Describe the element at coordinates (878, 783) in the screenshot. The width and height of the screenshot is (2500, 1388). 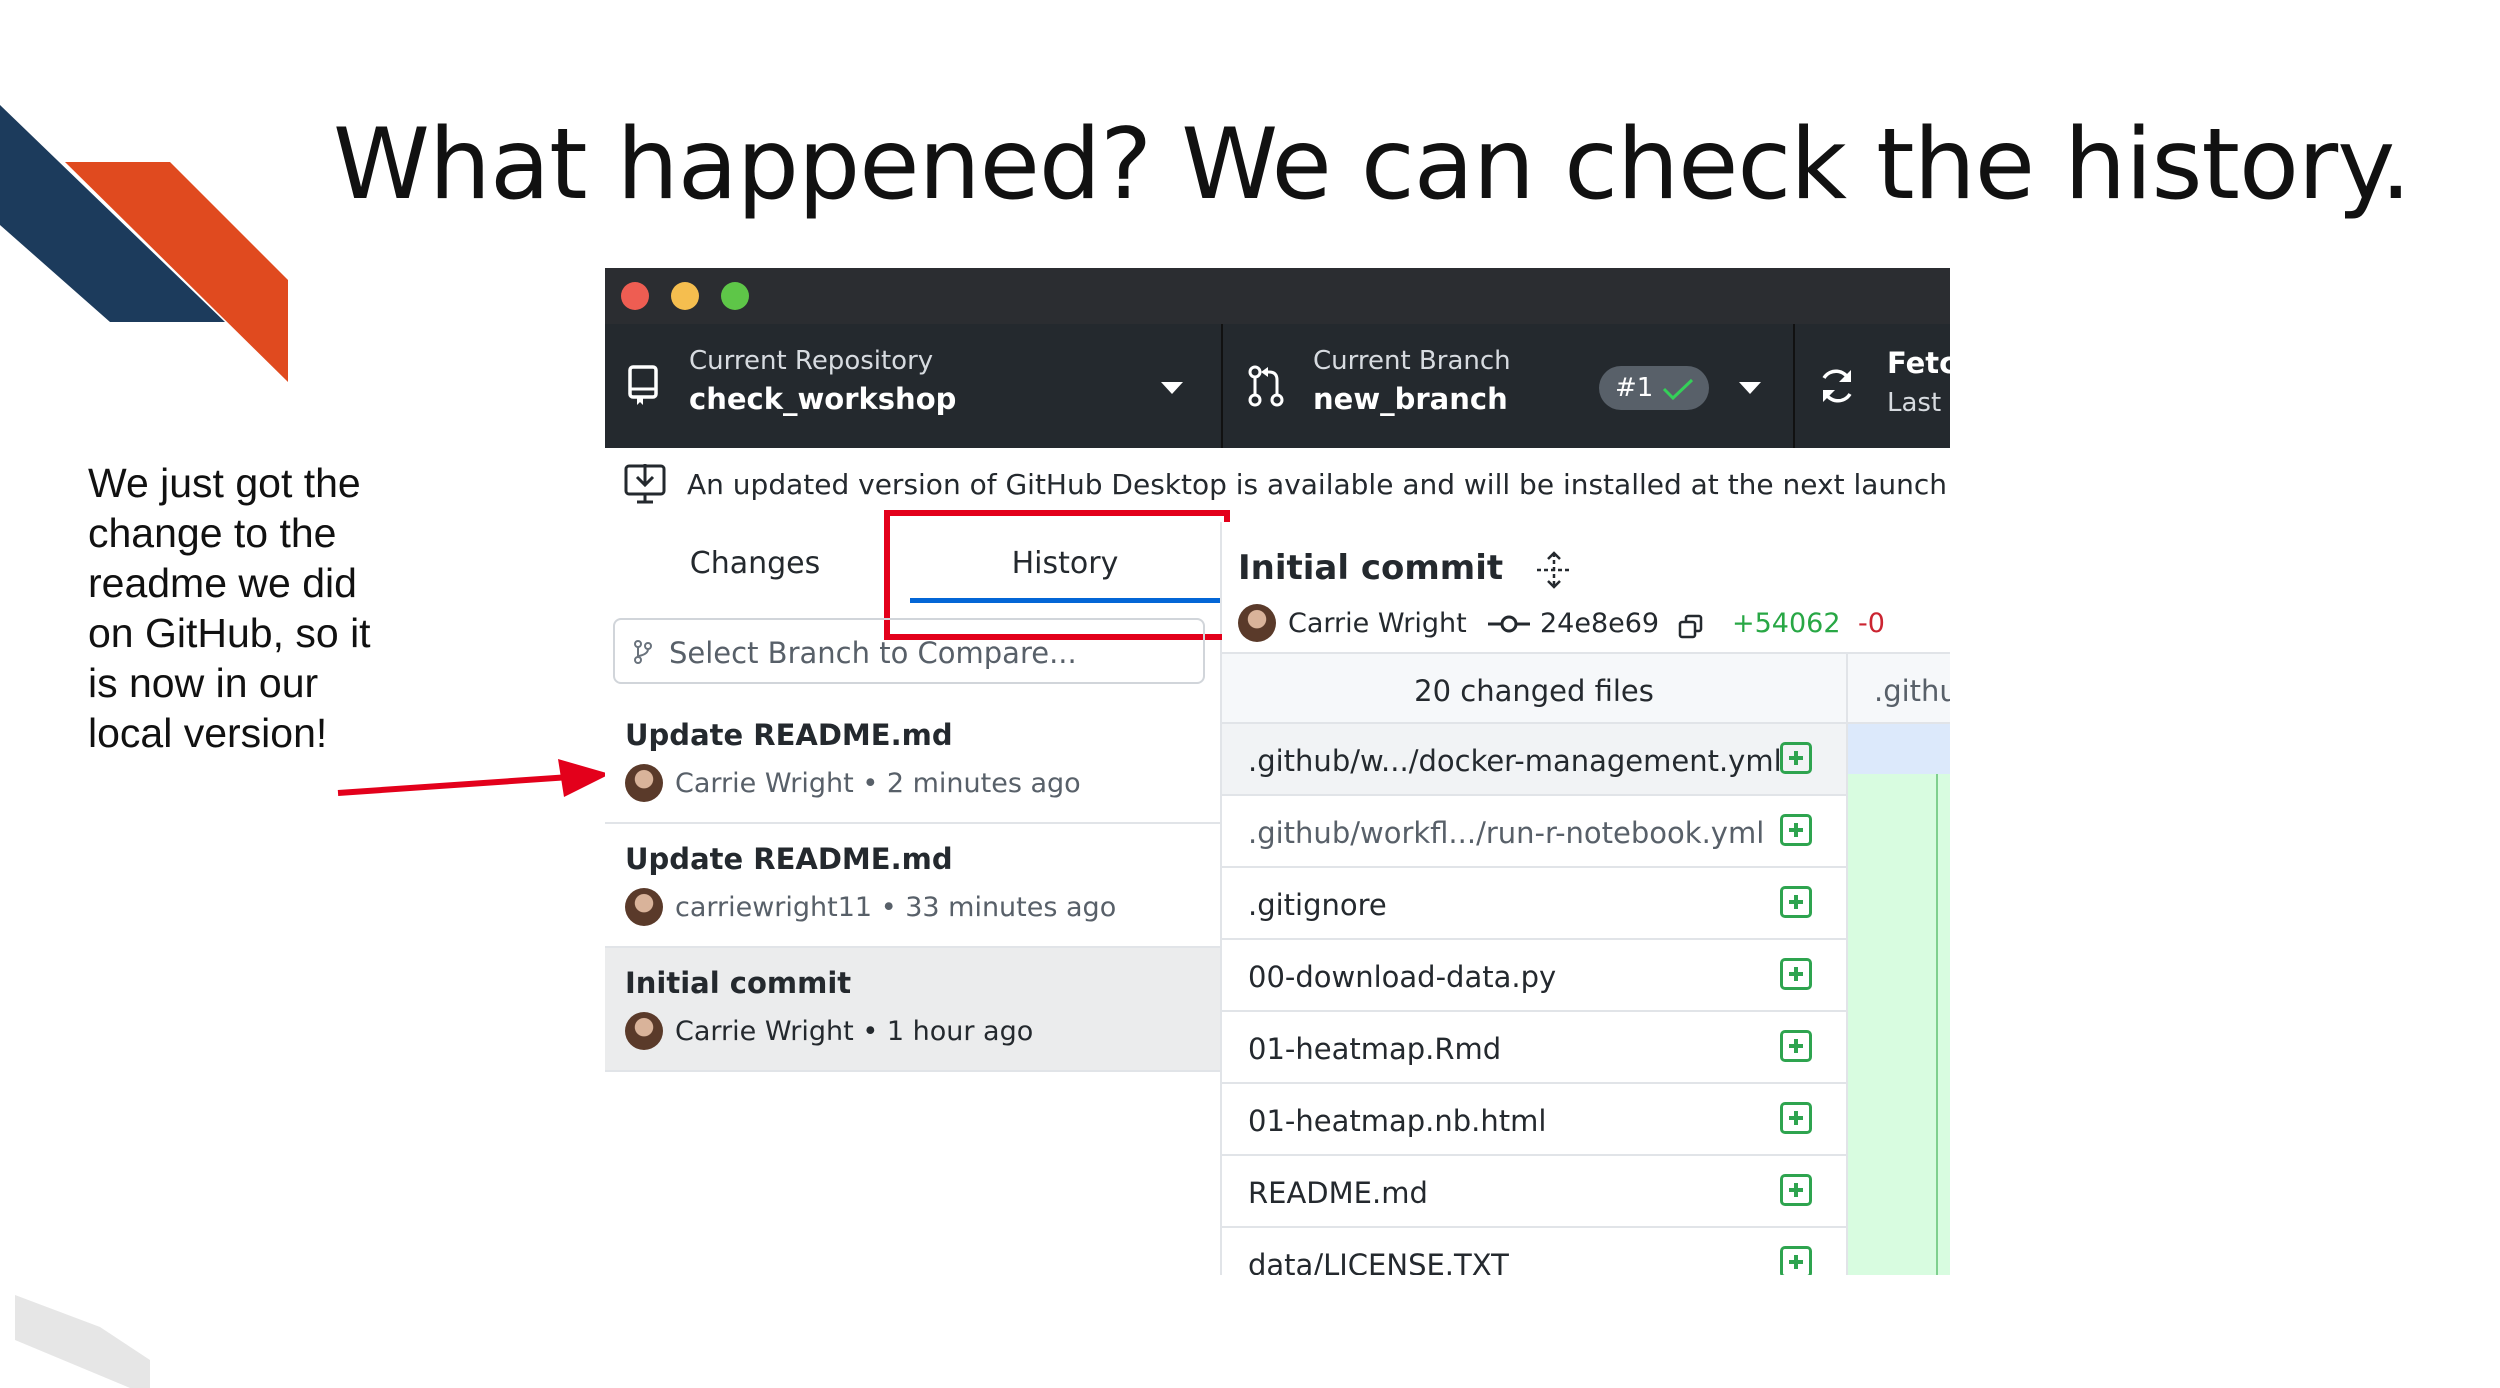
I see `commit-meta: Carrie Wright • 2 minutes ago` at that location.